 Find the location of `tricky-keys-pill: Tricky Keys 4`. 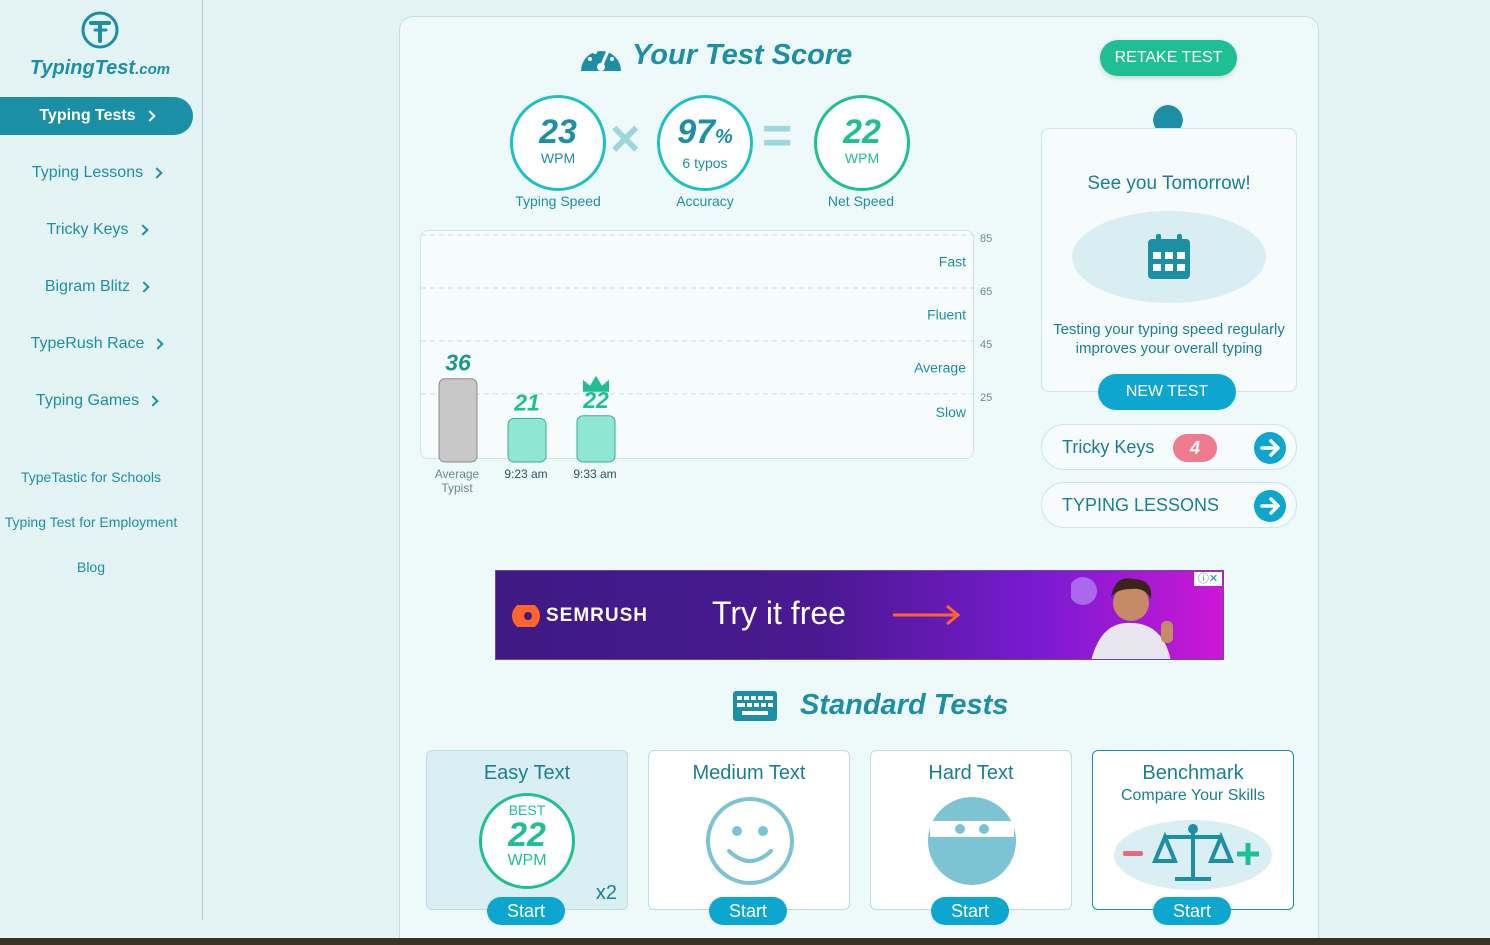

tricky-keys-pill: Tricky Keys 4 is located at coordinates (1169, 447).